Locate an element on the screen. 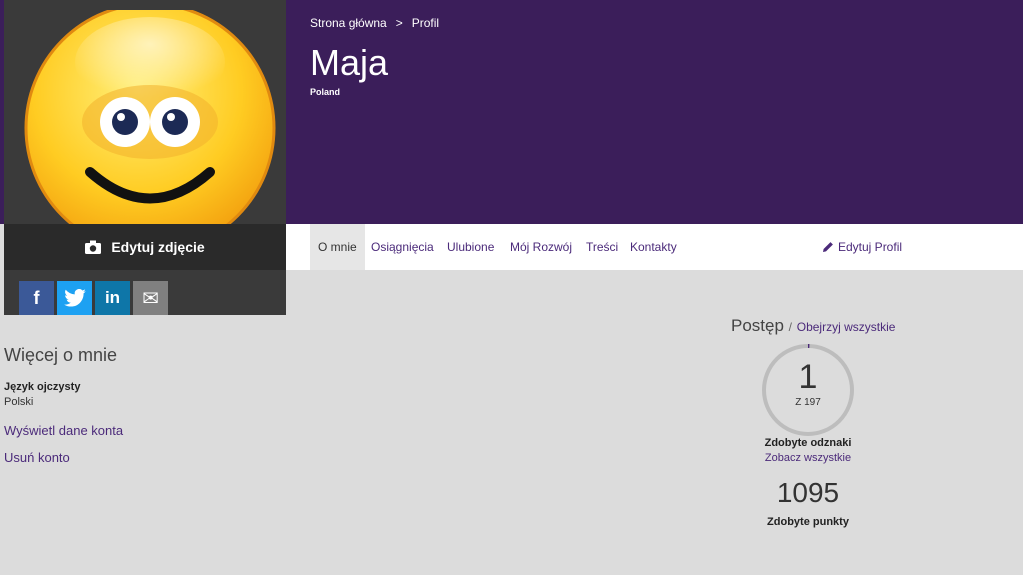  camera-icon is located at coordinates (93, 247).